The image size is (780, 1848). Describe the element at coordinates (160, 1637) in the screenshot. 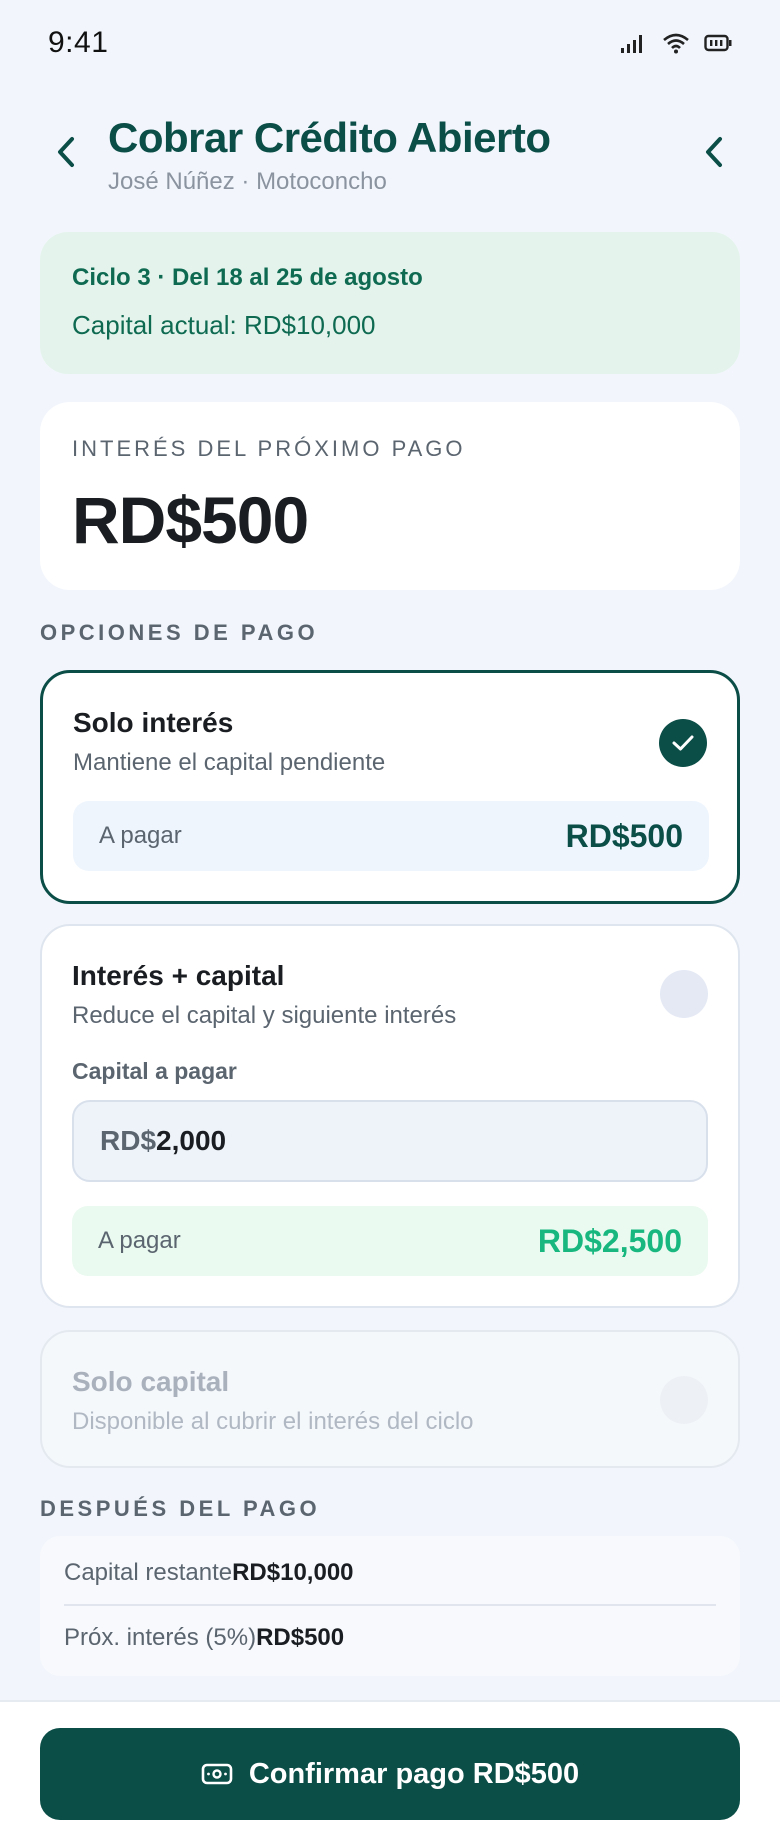

I see `next-interest-row-label: Próx. interés (5%)` at that location.